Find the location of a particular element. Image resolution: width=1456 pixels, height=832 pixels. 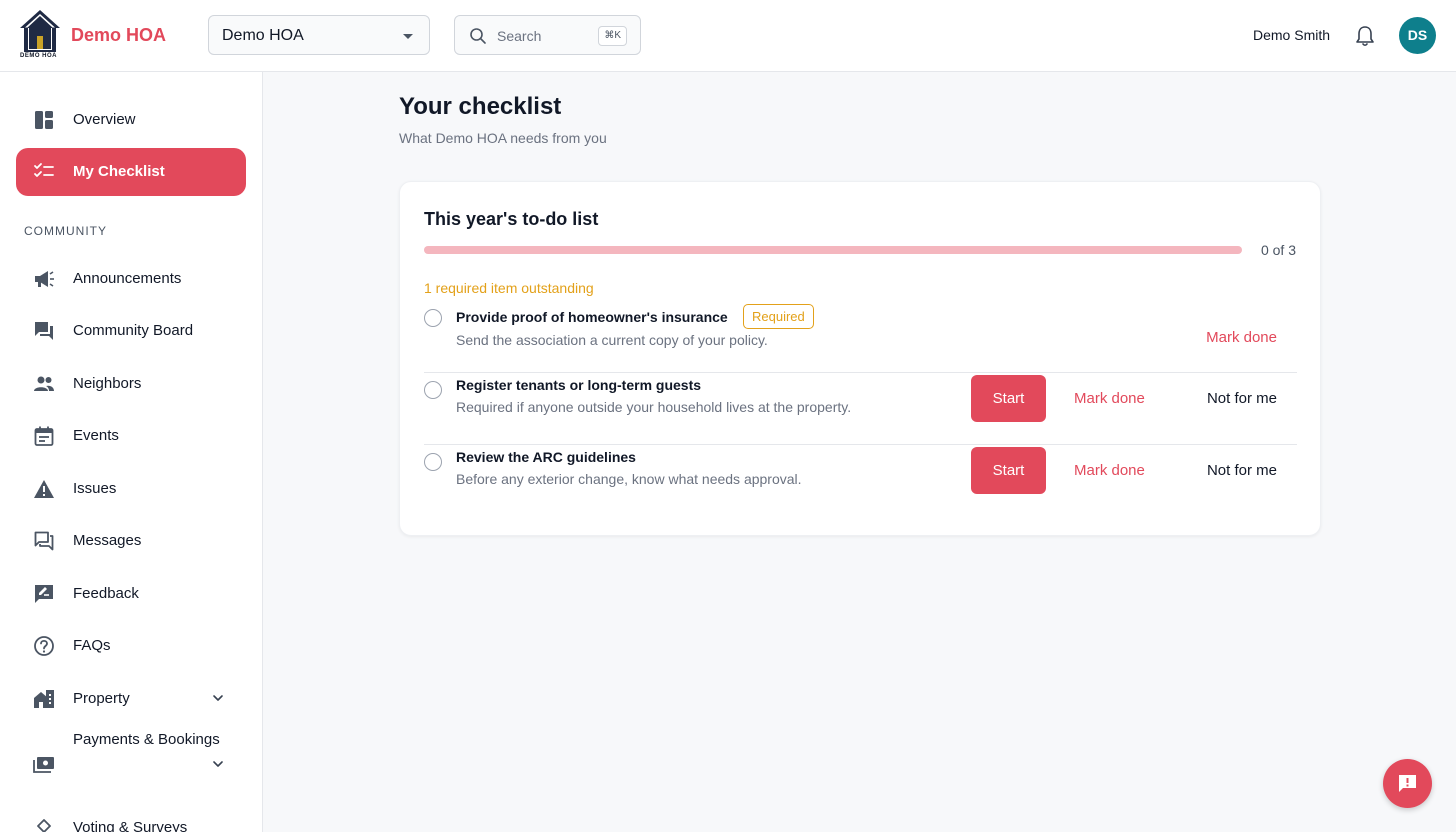

sidebar-item-label: Neighbors is located at coordinates (107, 383).